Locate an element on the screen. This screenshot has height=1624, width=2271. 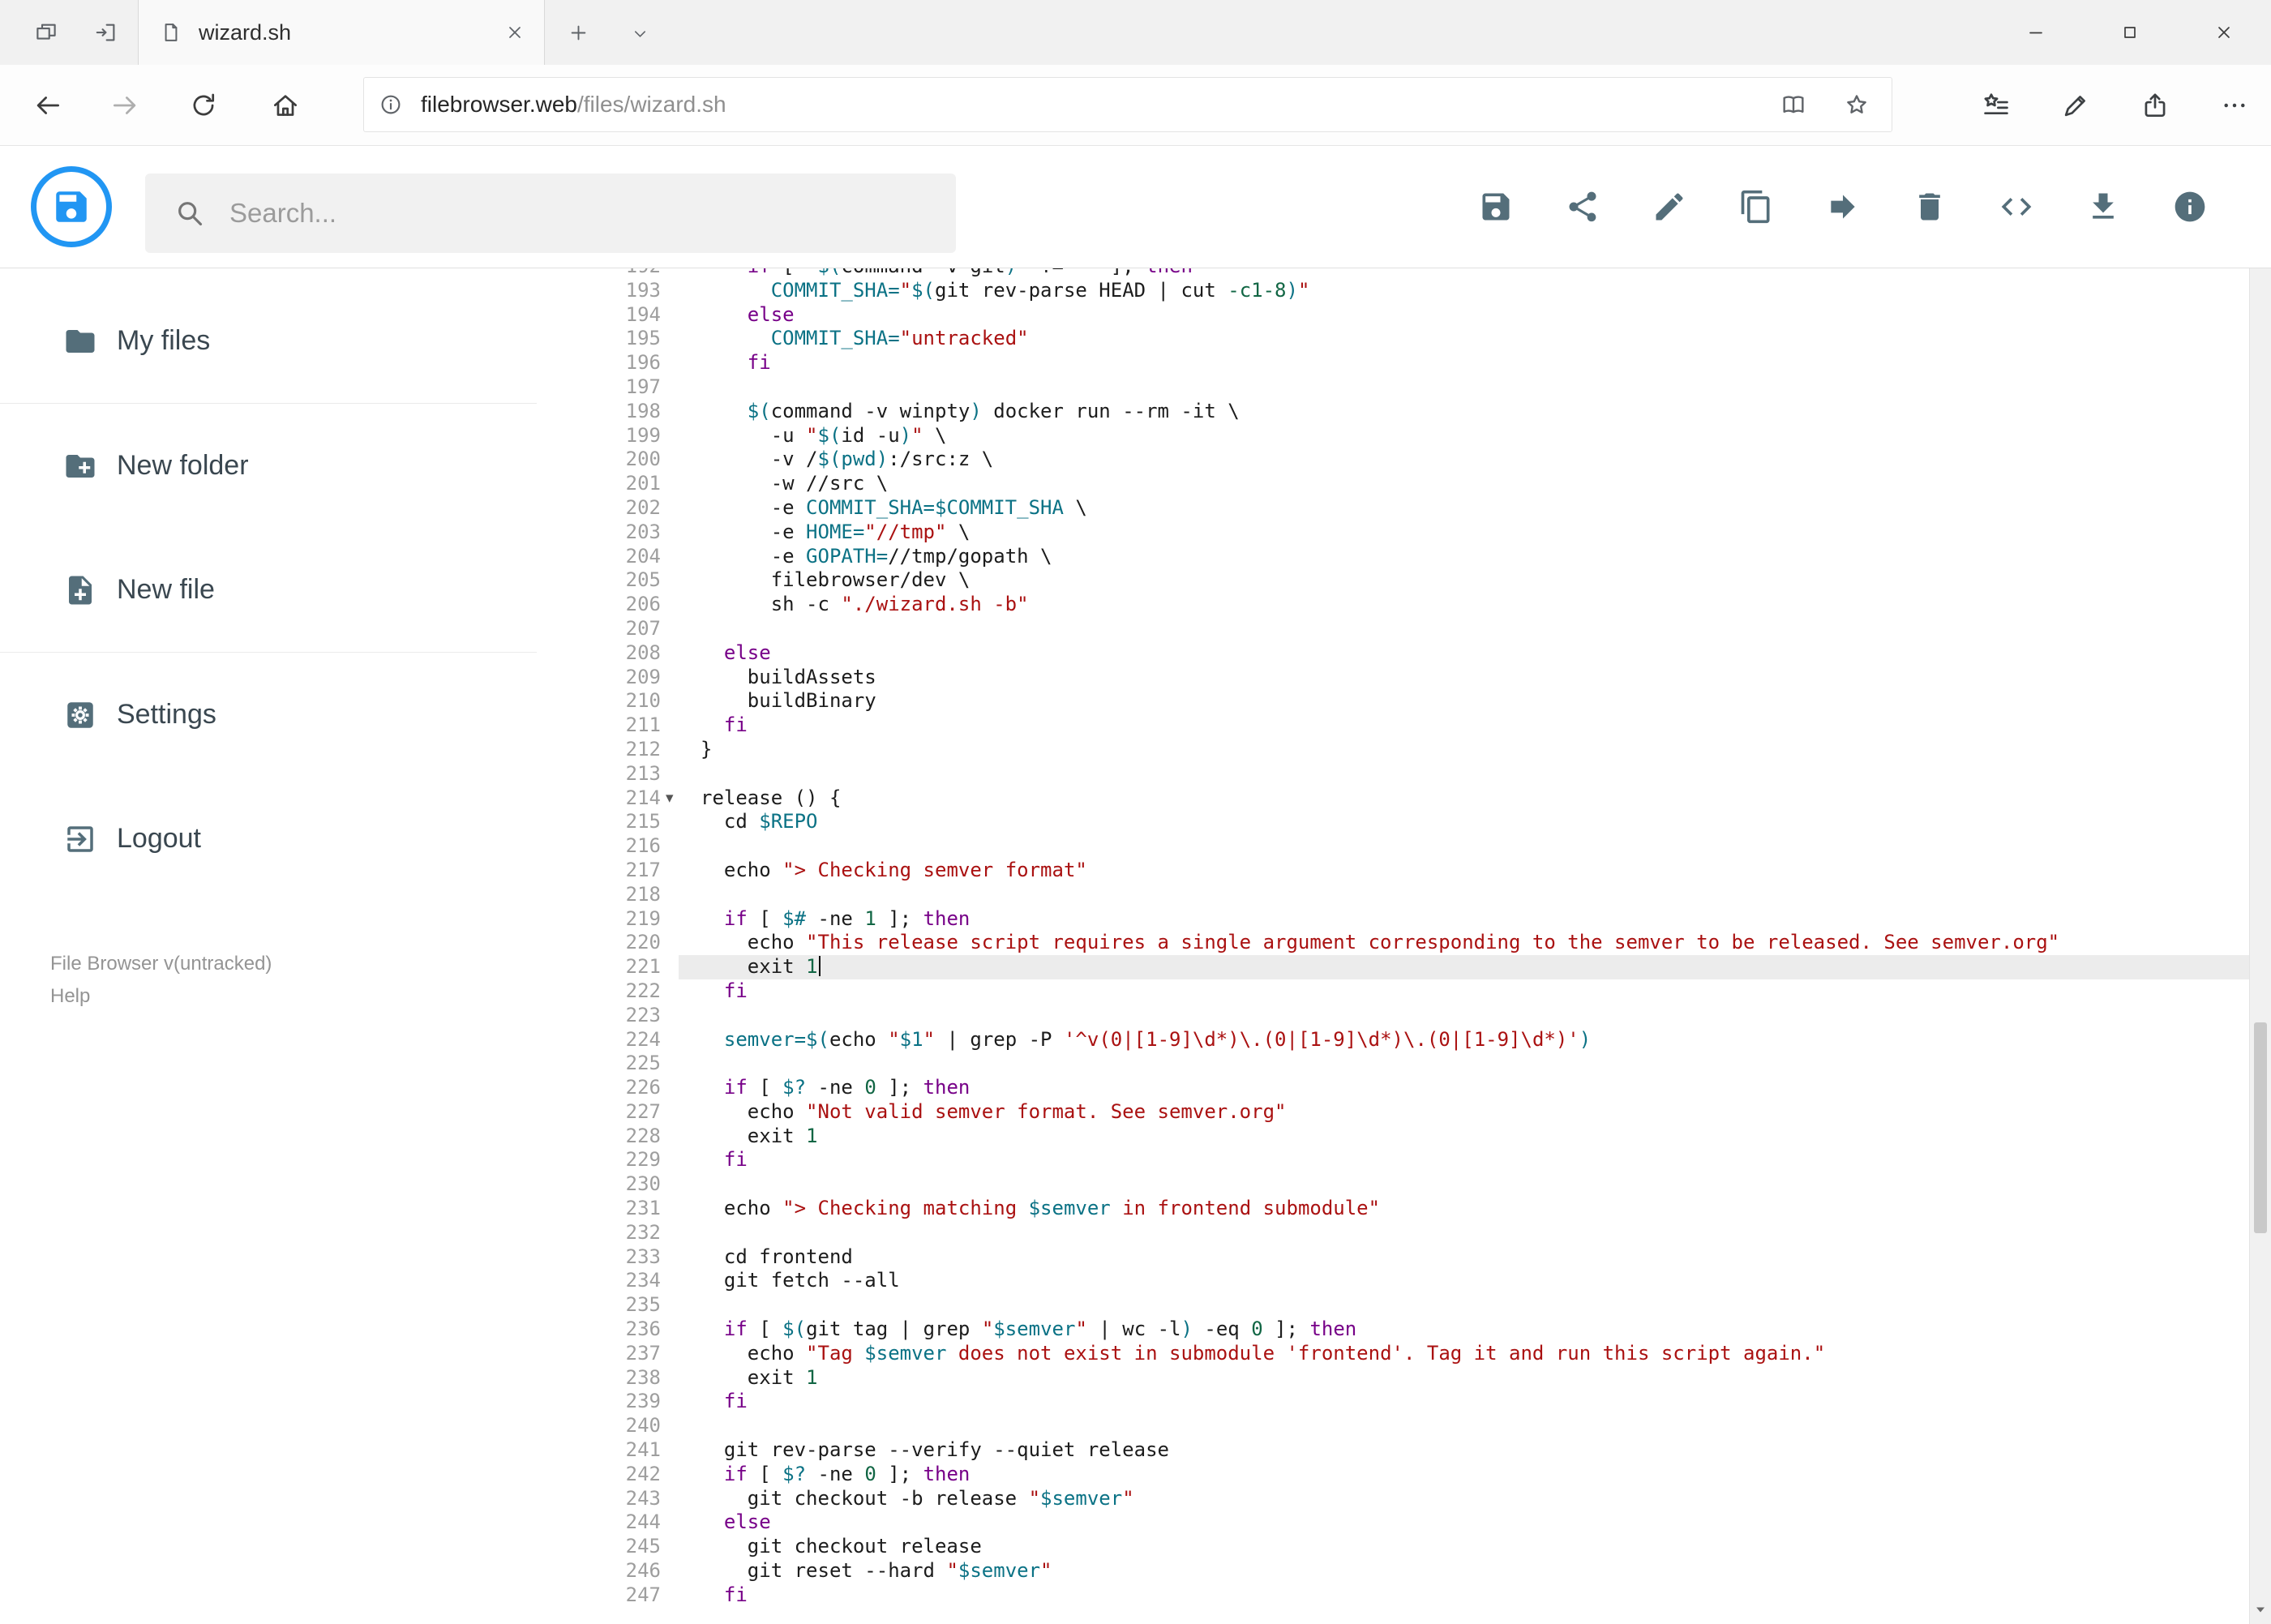
code-line-209: 209 buildAssets is located at coordinates (1425, 678).